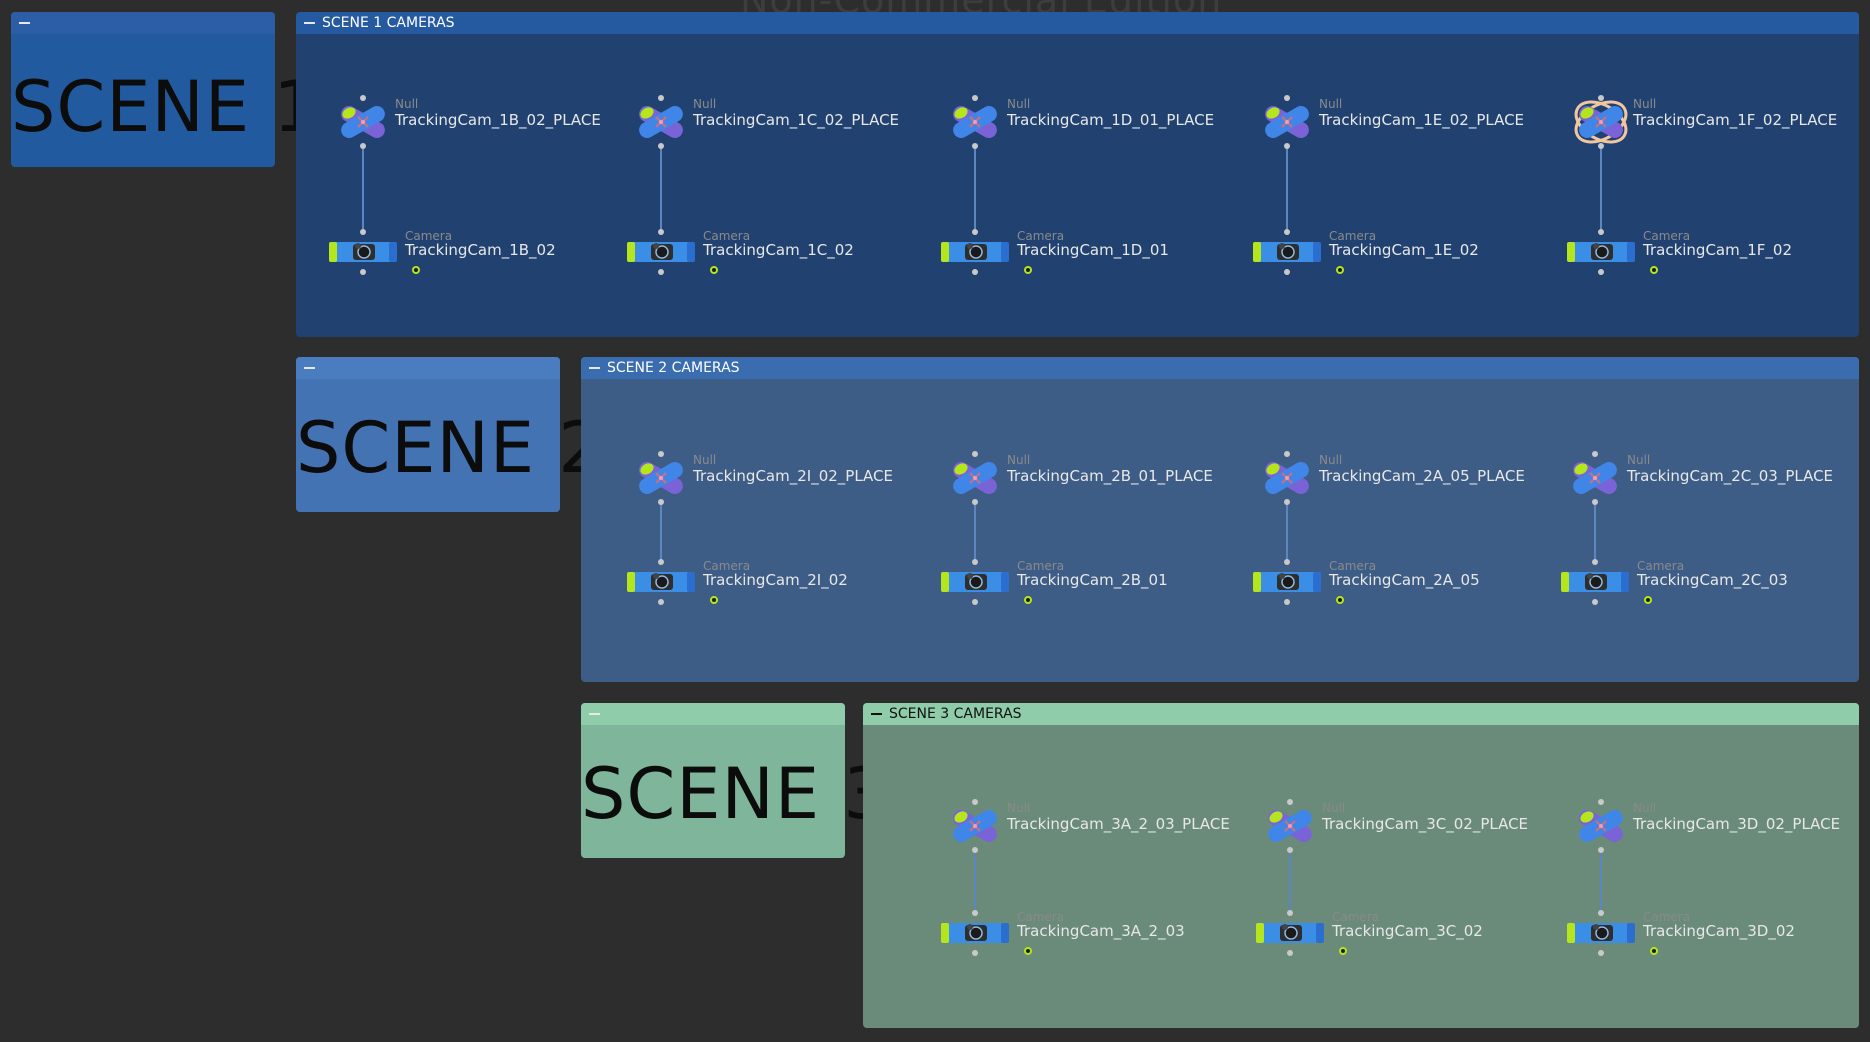 The width and height of the screenshot is (1870, 1042). What do you see at coordinates (480, 250) in the screenshot?
I see `camera-node-name: TrackingCam_1B_02` at bounding box center [480, 250].